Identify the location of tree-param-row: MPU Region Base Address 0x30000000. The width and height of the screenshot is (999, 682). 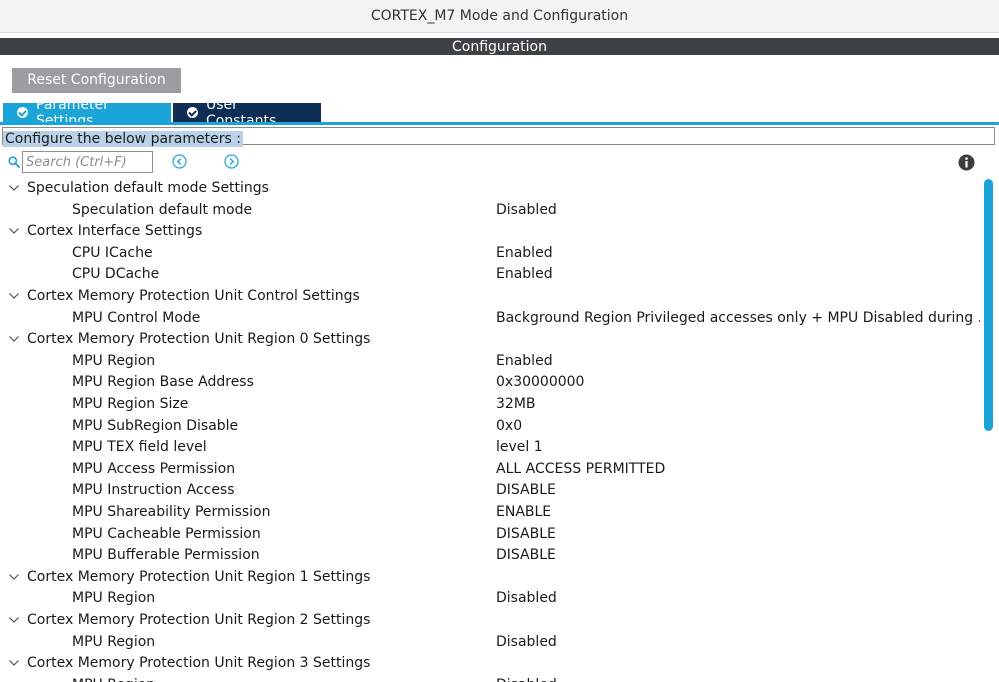
(490, 383).